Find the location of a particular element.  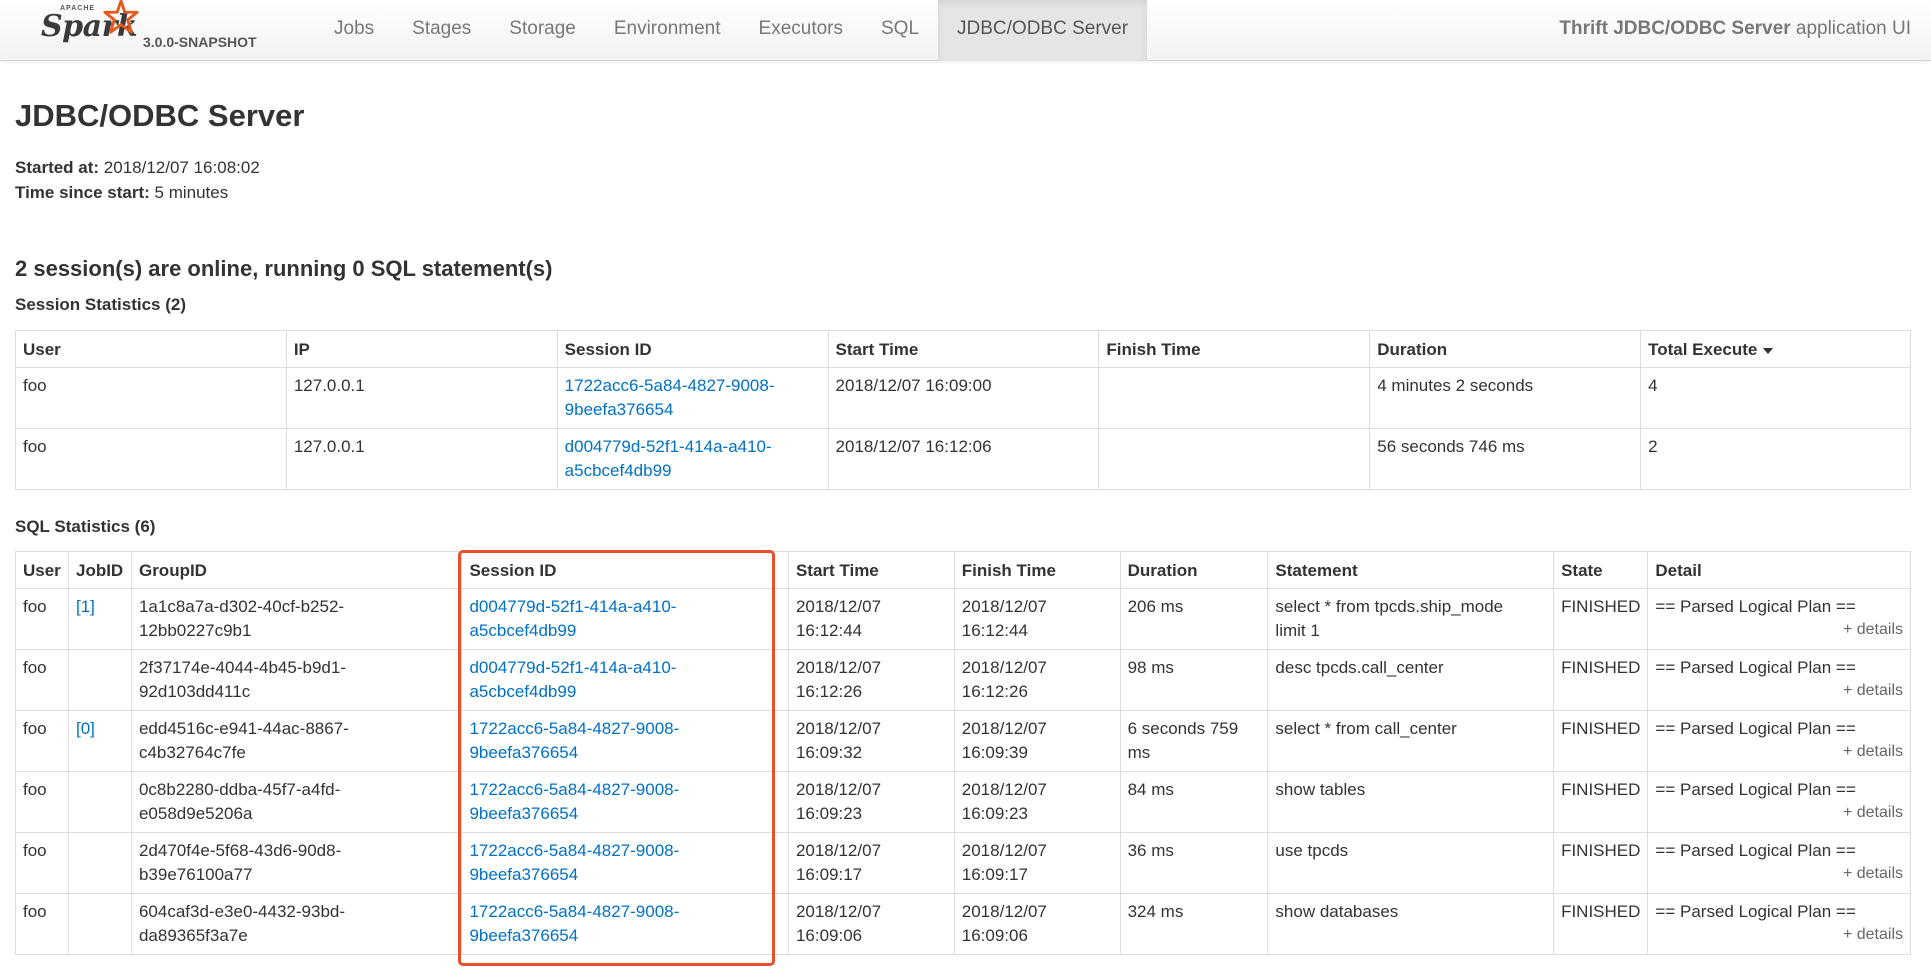

nav-tab-stages: Stages is located at coordinates (441, 30).